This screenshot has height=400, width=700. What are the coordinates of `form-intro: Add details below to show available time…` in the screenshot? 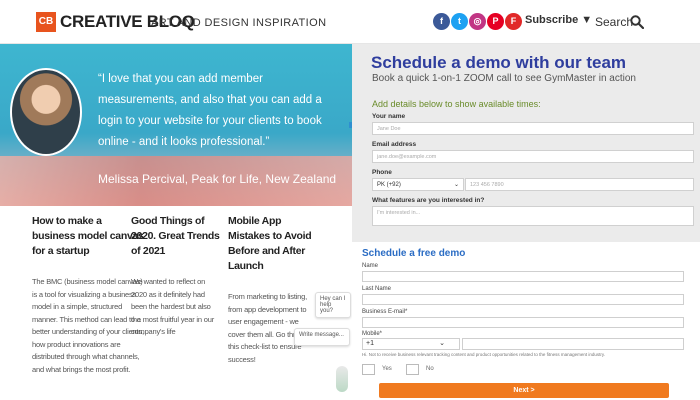 It's located at (456, 104).